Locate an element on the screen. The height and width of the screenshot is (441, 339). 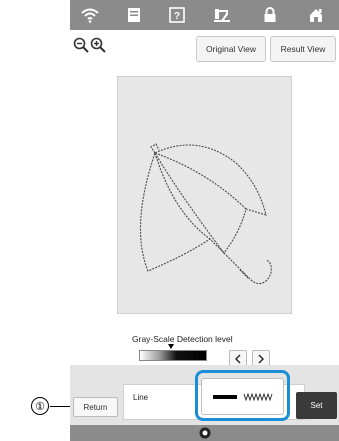
view-controls: Original View Result View is located at coordinates (204, 48).